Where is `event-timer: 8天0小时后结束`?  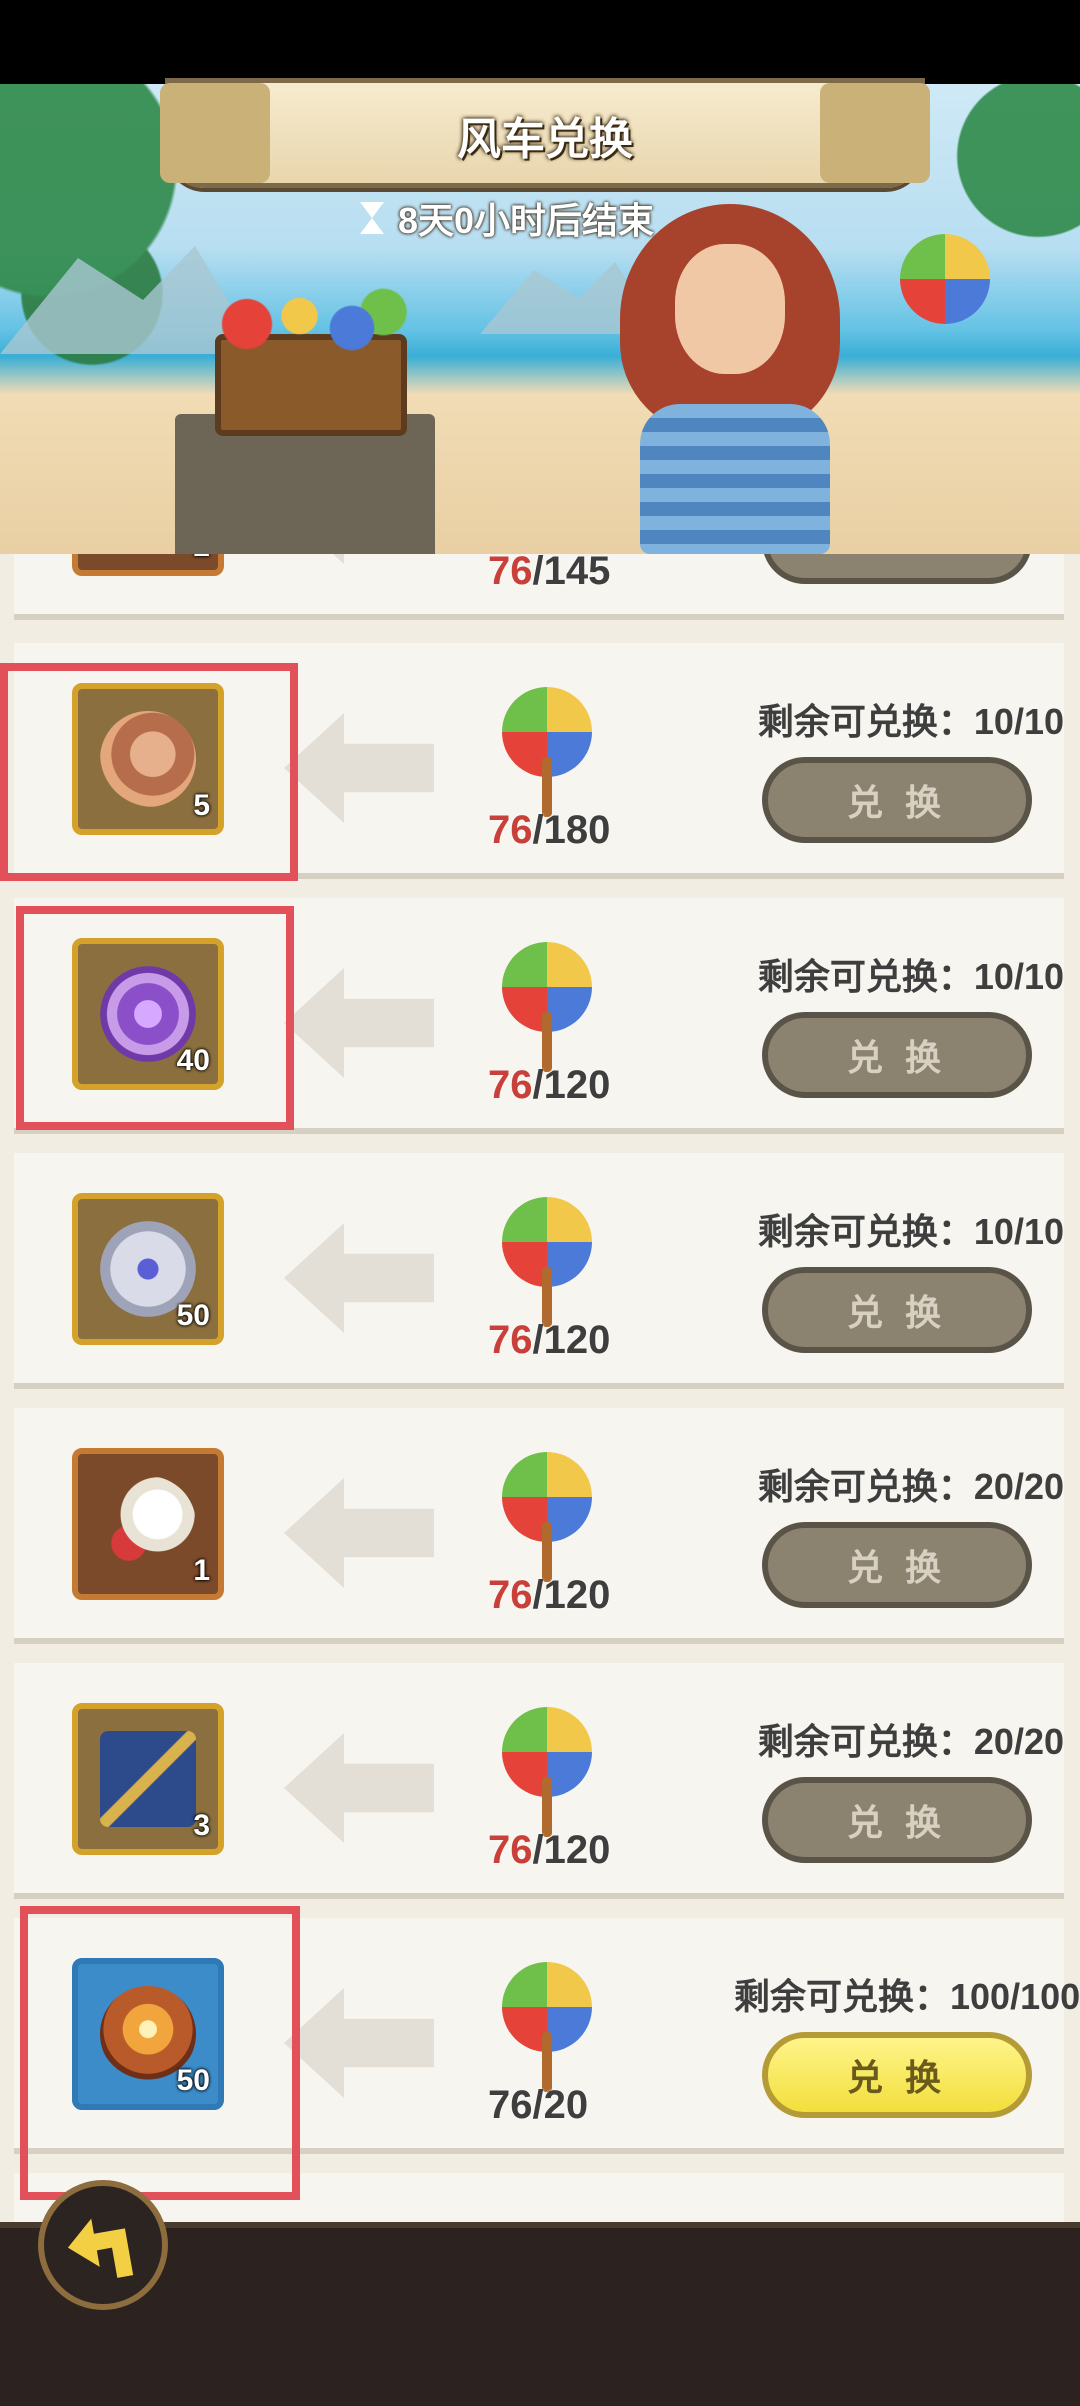 event-timer: 8天0小时后结束 is located at coordinates (507, 218).